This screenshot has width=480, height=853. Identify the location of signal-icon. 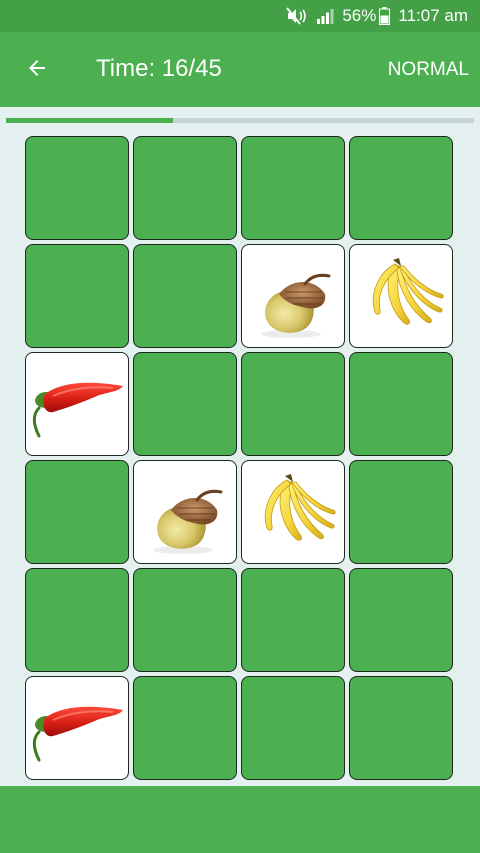
(325, 16).